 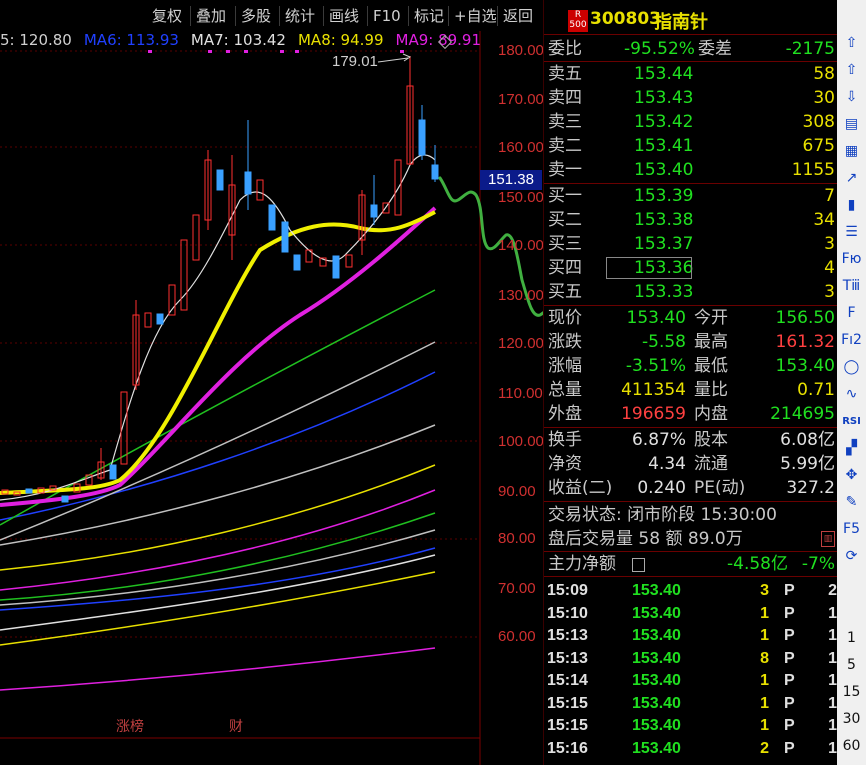 I want to click on event-tag-zhangbang: 涨榜, so click(x=130, y=726).